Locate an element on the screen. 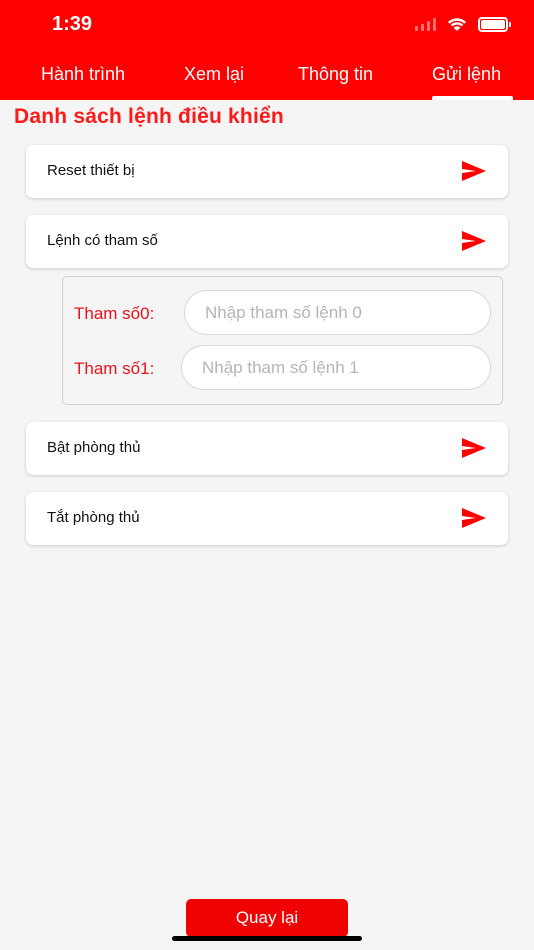 This screenshot has height=950, width=534. command-arm-defense: Bật phòng thủ is located at coordinates (267, 448).